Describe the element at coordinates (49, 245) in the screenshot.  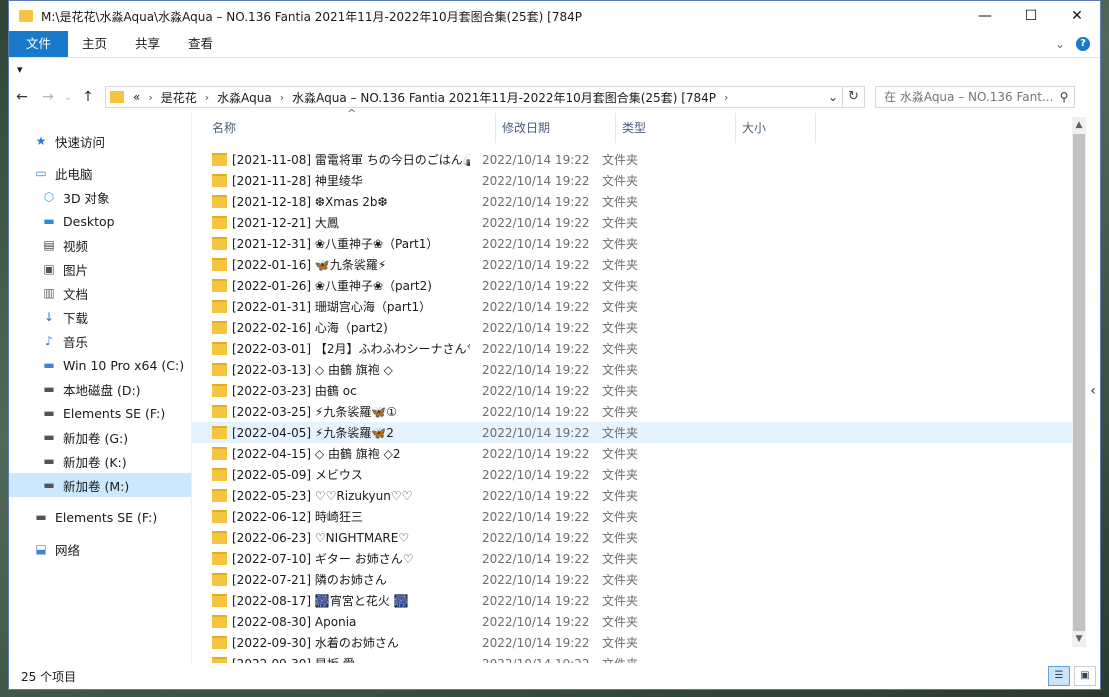
I see `video-icon: ▤` at that location.